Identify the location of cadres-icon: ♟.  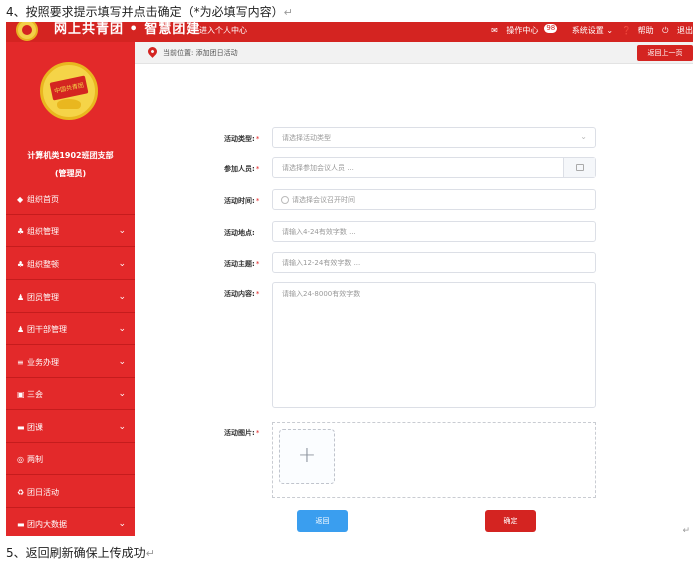
(21, 329).